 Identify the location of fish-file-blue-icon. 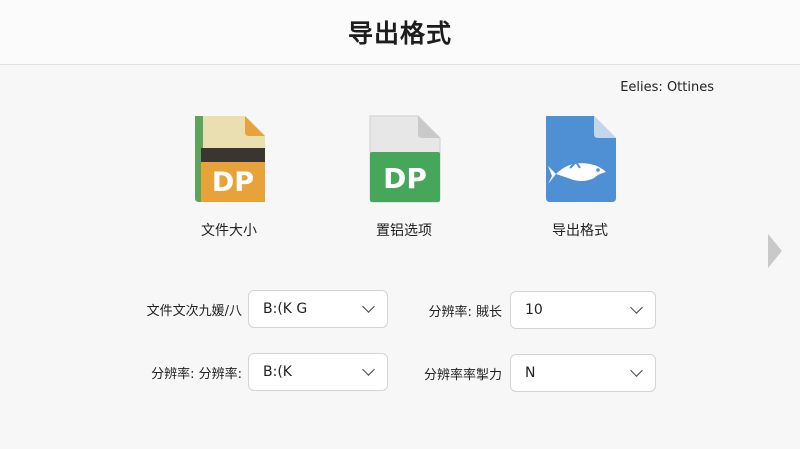
(580, 158).